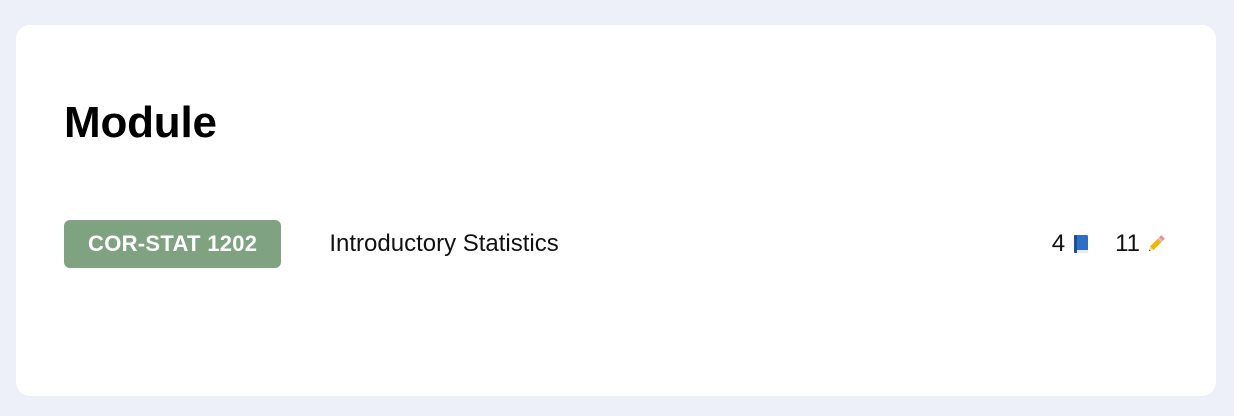 Image resolution: width=1234 pixels, height=416 pixels. I want to click on exercise-count: 11, so click(1127, 243).